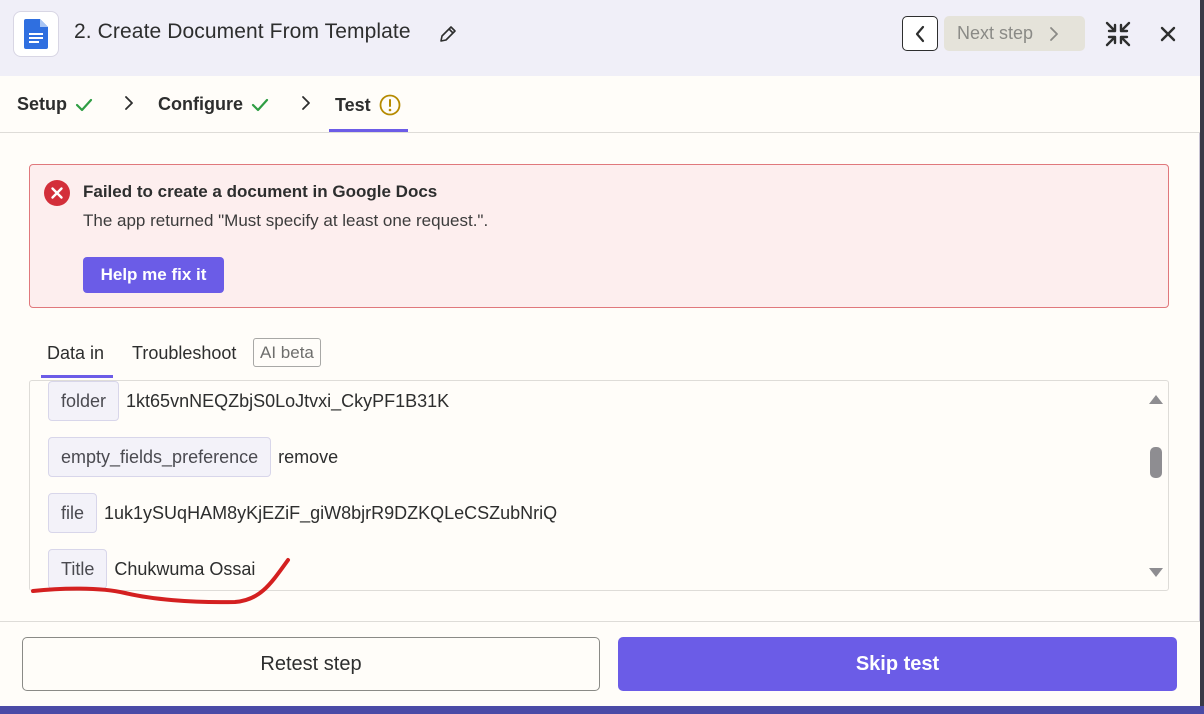 Image resolution: width=1204 pixels, height=714 pixels. I want to click on window-bottom-edge, so click(602, 710).